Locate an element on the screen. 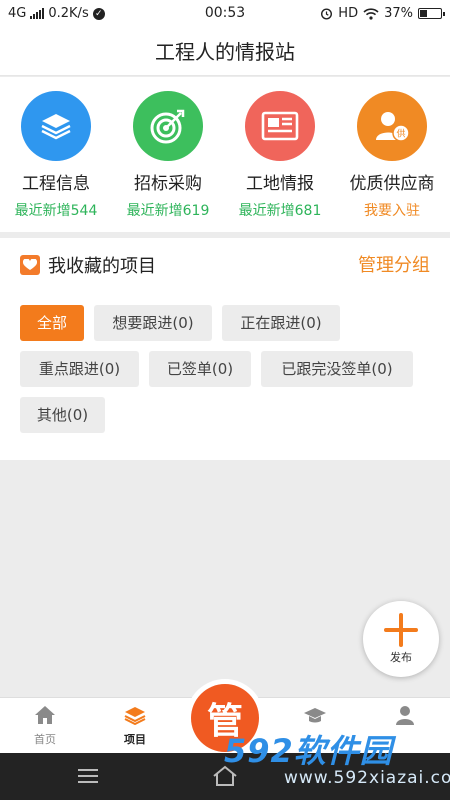 Image resolution: width=450 pixels, height=800 pixels. filter-chip-signed: 已签单(0) is located at coordinates (200, 369).